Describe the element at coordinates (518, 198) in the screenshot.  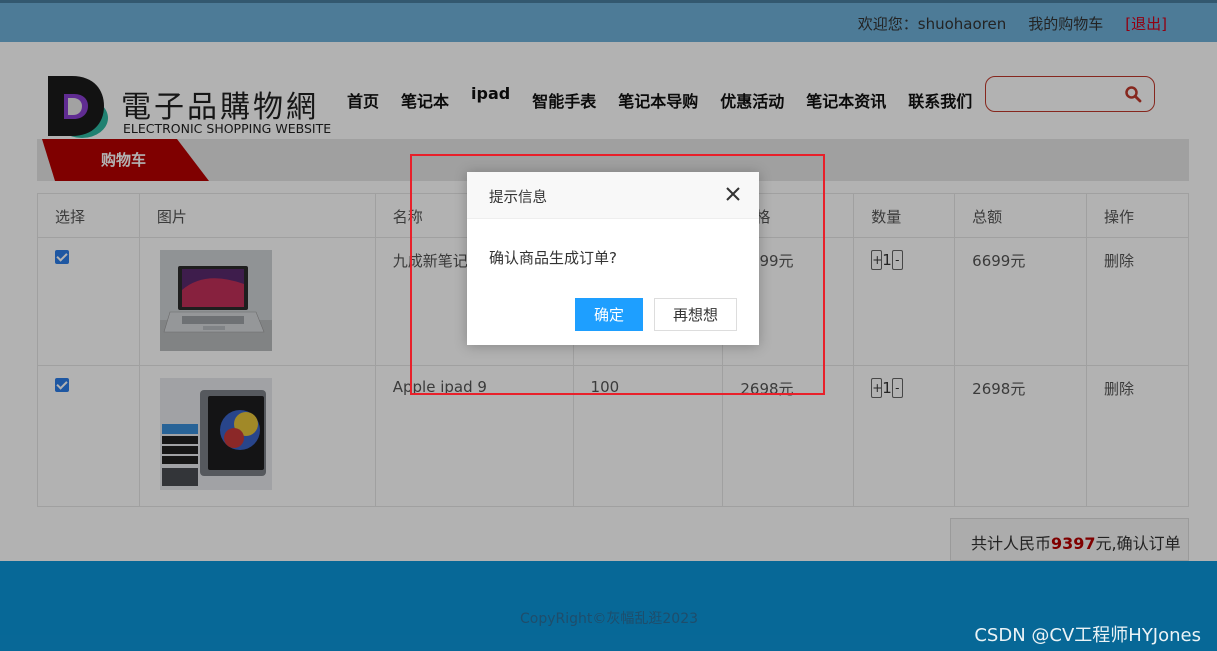
I see `dialog-title: 提示信息` at that location.